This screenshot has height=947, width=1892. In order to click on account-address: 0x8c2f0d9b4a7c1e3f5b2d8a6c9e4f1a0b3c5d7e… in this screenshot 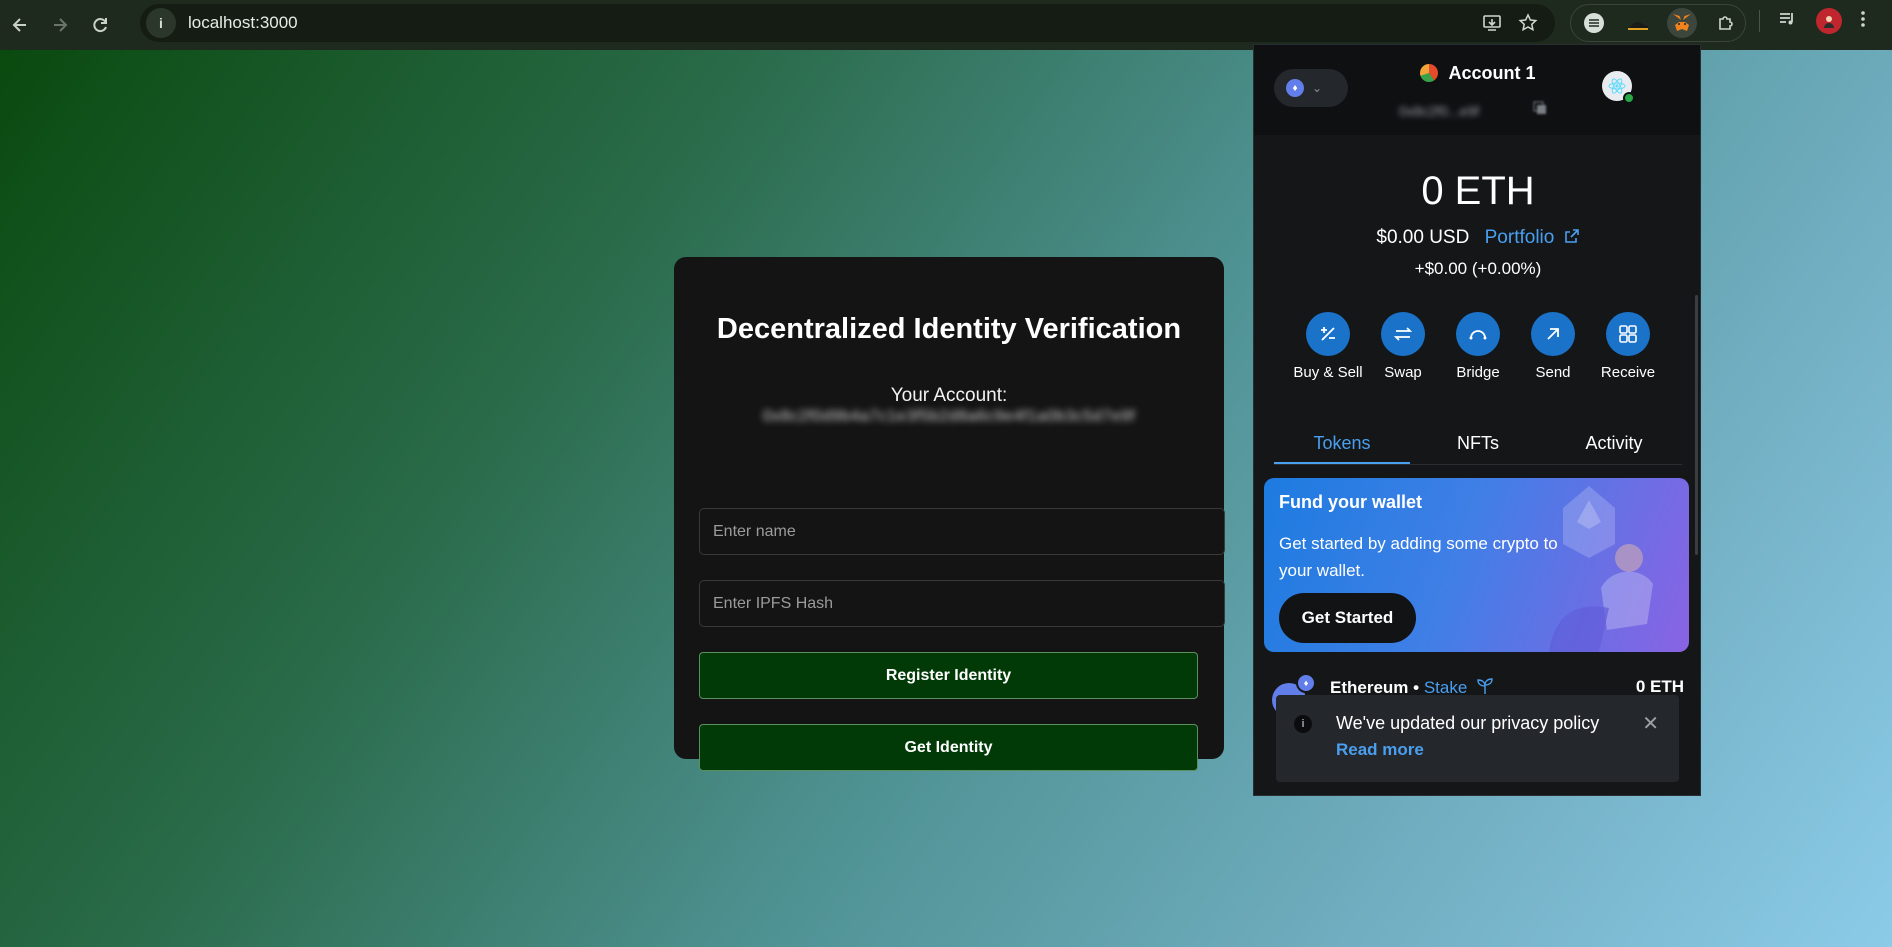, I will do `click(949, 416)`.